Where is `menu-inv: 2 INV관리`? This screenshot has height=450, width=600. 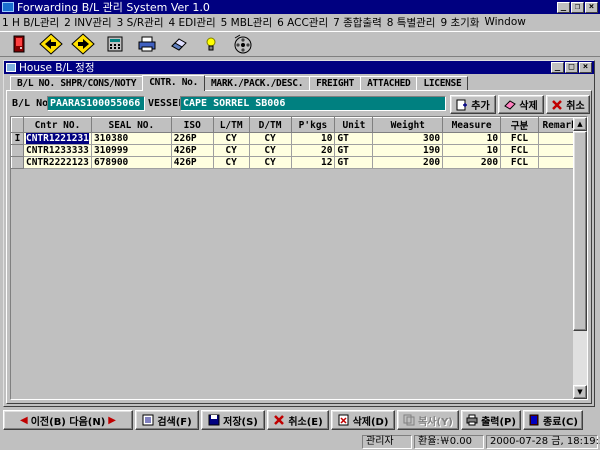 menu-inv: 2 INV관리 is located at coordinates (87, 22).